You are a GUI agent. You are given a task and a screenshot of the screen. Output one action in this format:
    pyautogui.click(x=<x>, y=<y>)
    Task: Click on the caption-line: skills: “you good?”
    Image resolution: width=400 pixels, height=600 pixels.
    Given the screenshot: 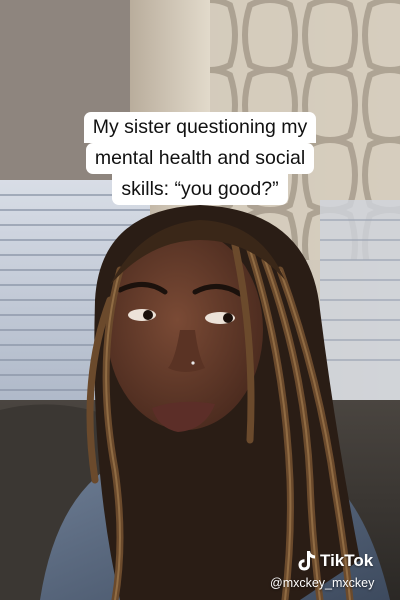 What is the action you would take?
    pyautogui.click(x=200, y=189)
    